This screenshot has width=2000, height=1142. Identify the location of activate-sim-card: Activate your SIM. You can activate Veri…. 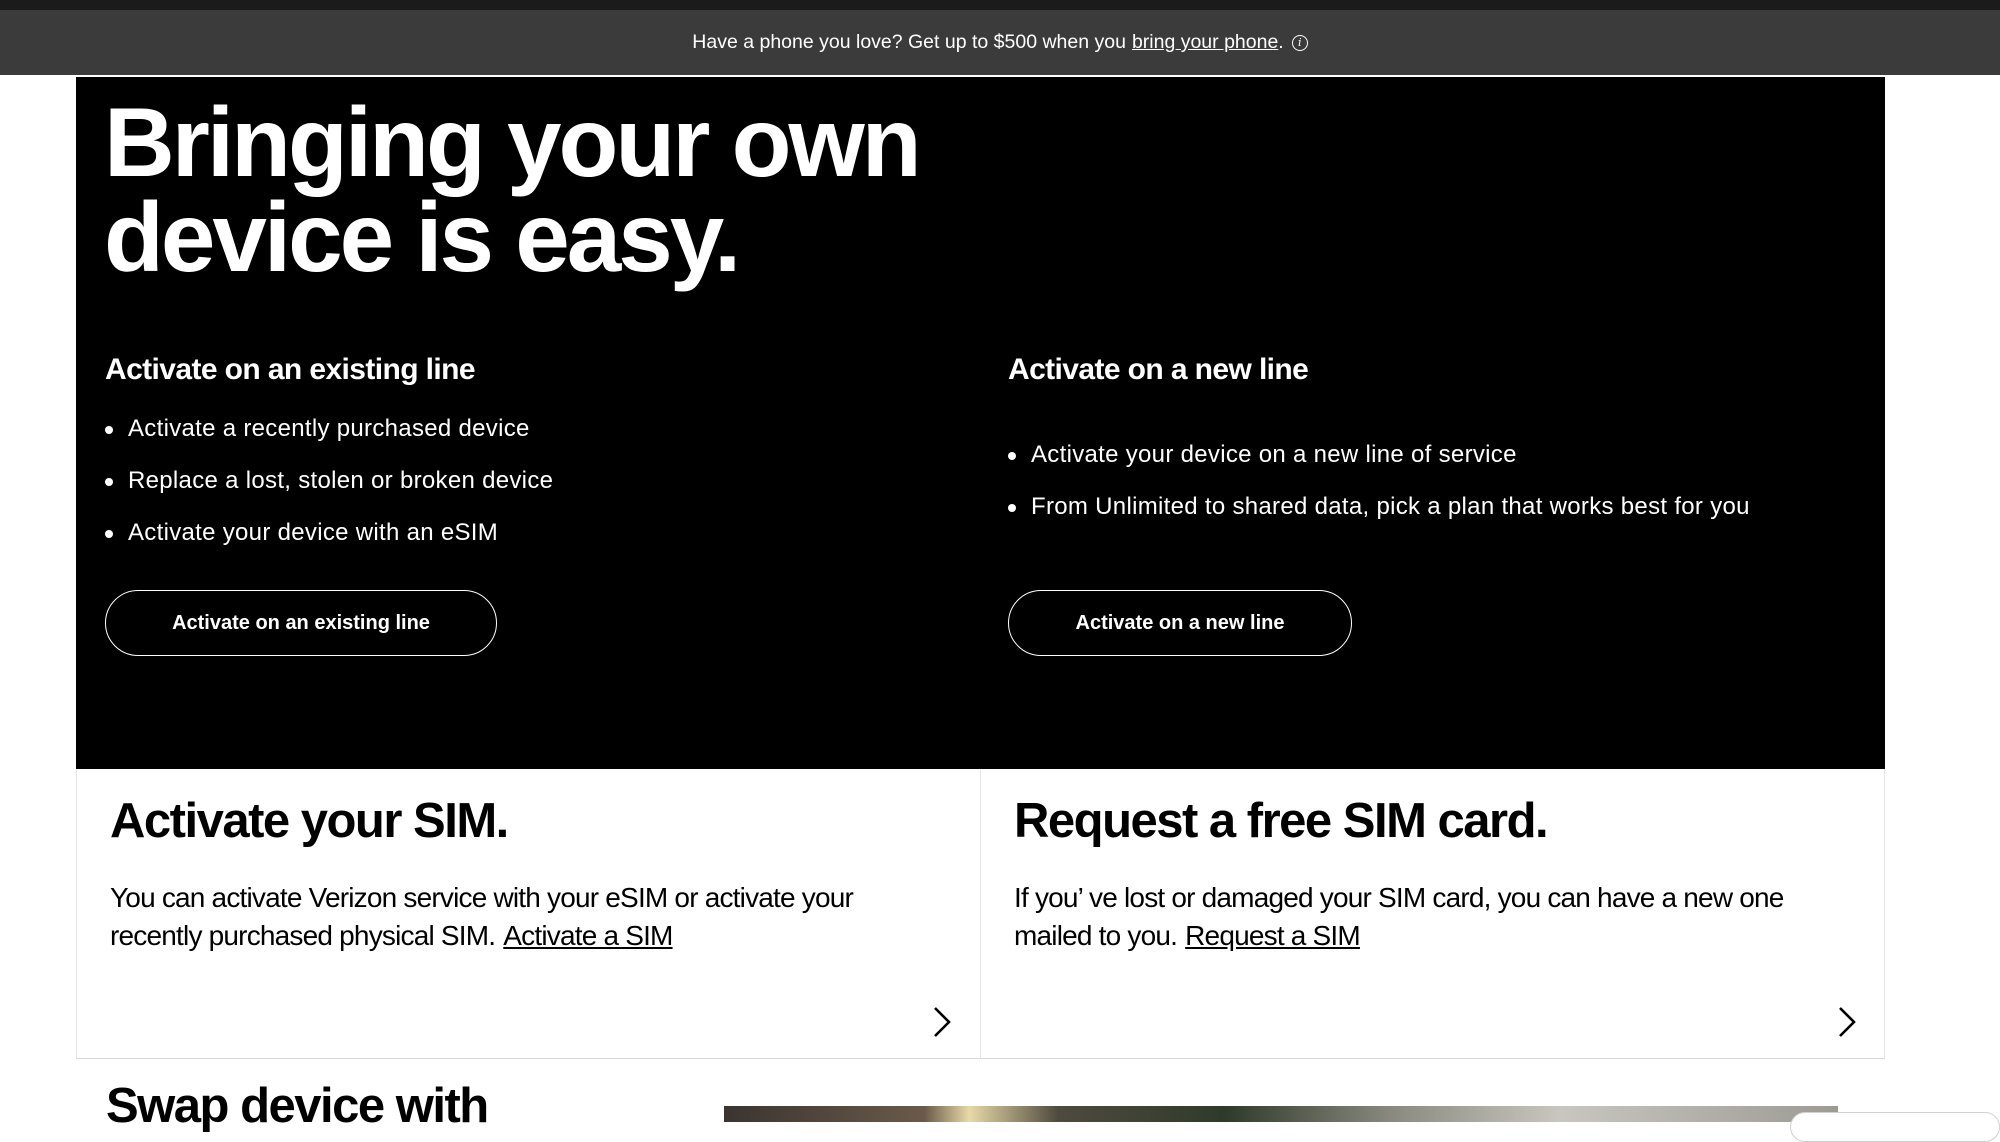
(529, 914).